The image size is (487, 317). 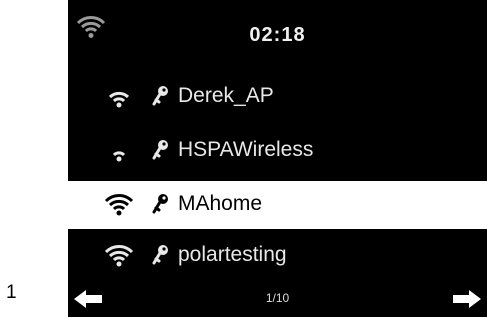 I want to click on network-row: polartesting, so click(x=277, y=256).